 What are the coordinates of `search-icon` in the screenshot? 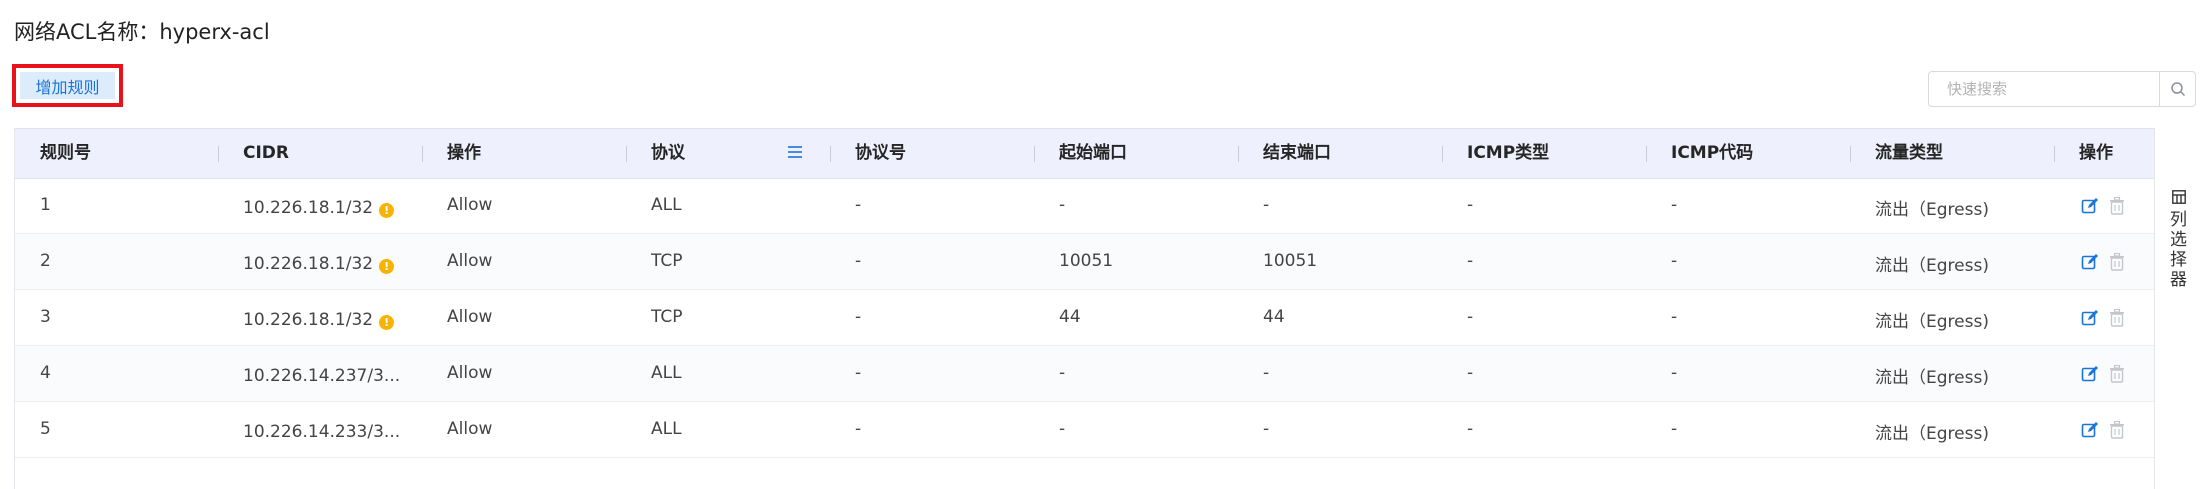 It's located at (2177, 89).